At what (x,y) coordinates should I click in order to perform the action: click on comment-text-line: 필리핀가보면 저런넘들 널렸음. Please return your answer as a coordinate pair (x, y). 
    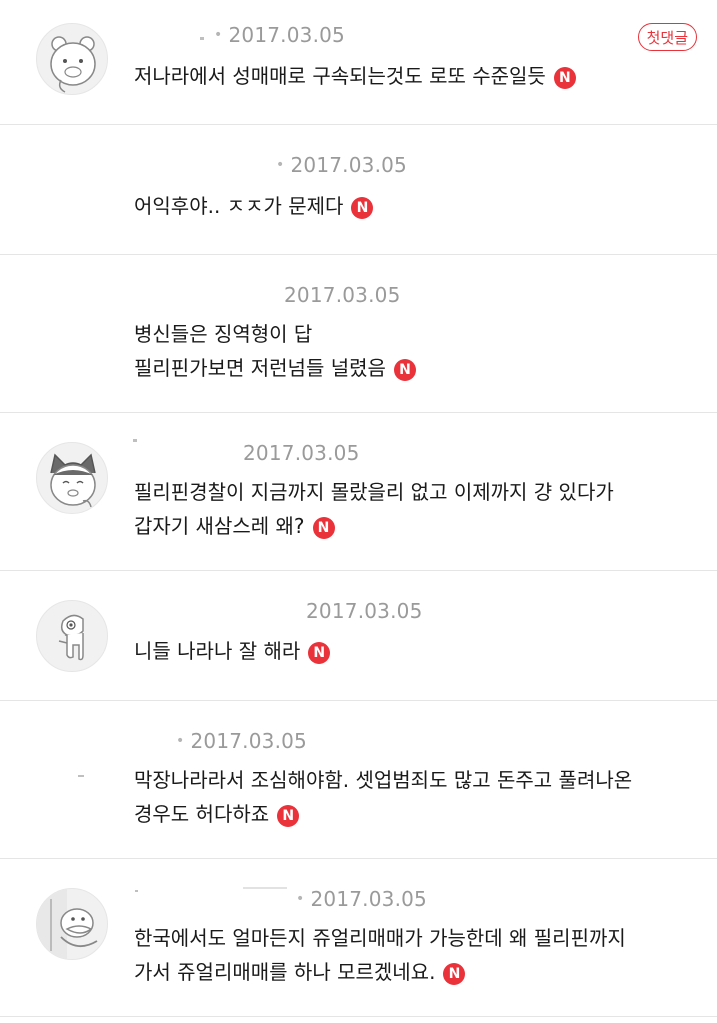
    Looking at the image, I should click on (260, 368).